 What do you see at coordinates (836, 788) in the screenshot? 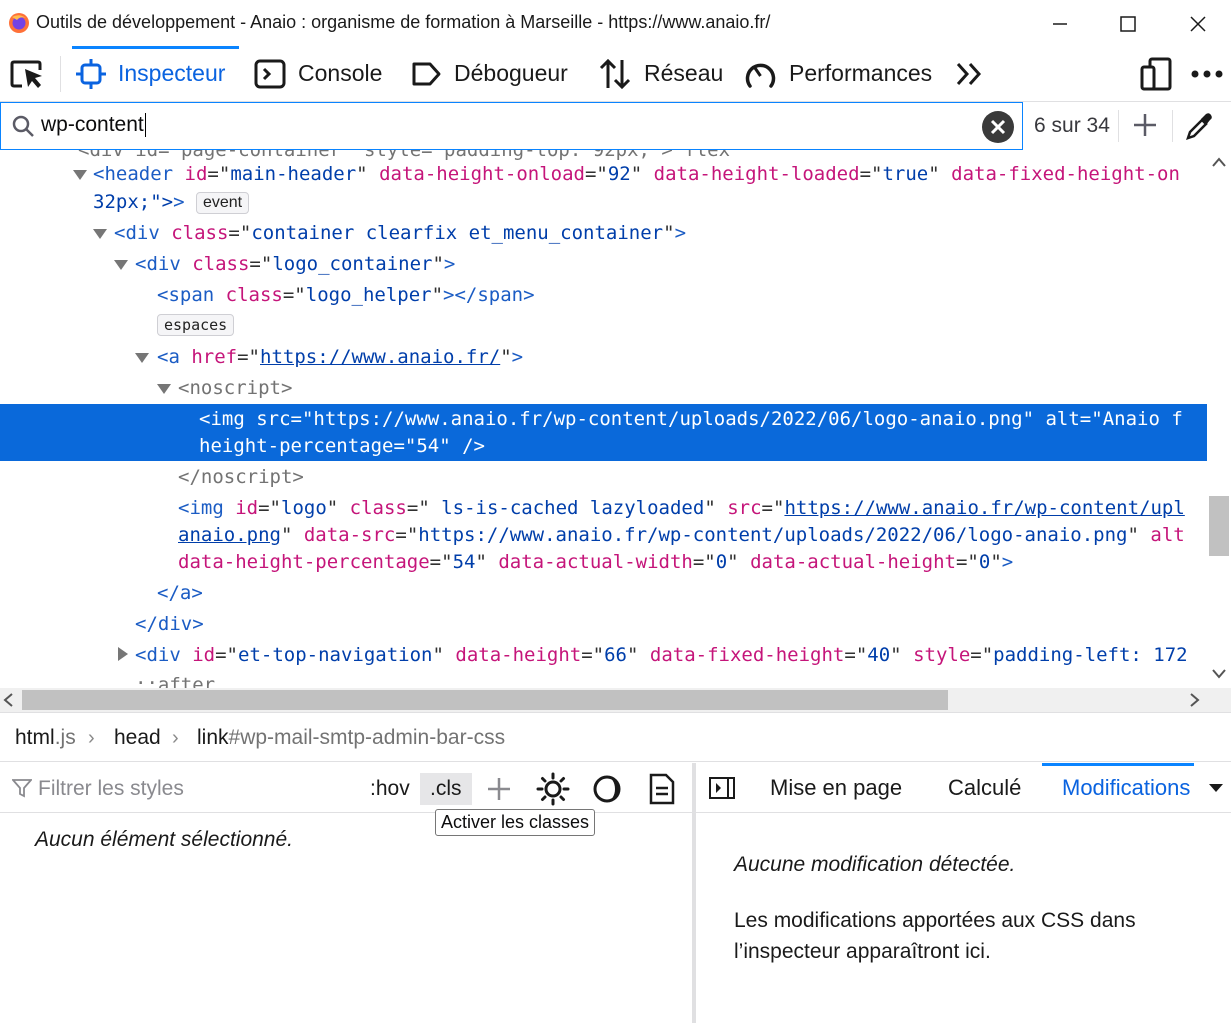
I see `tab-mise-en-page: Mise en page` at bounding box center [836, 788].